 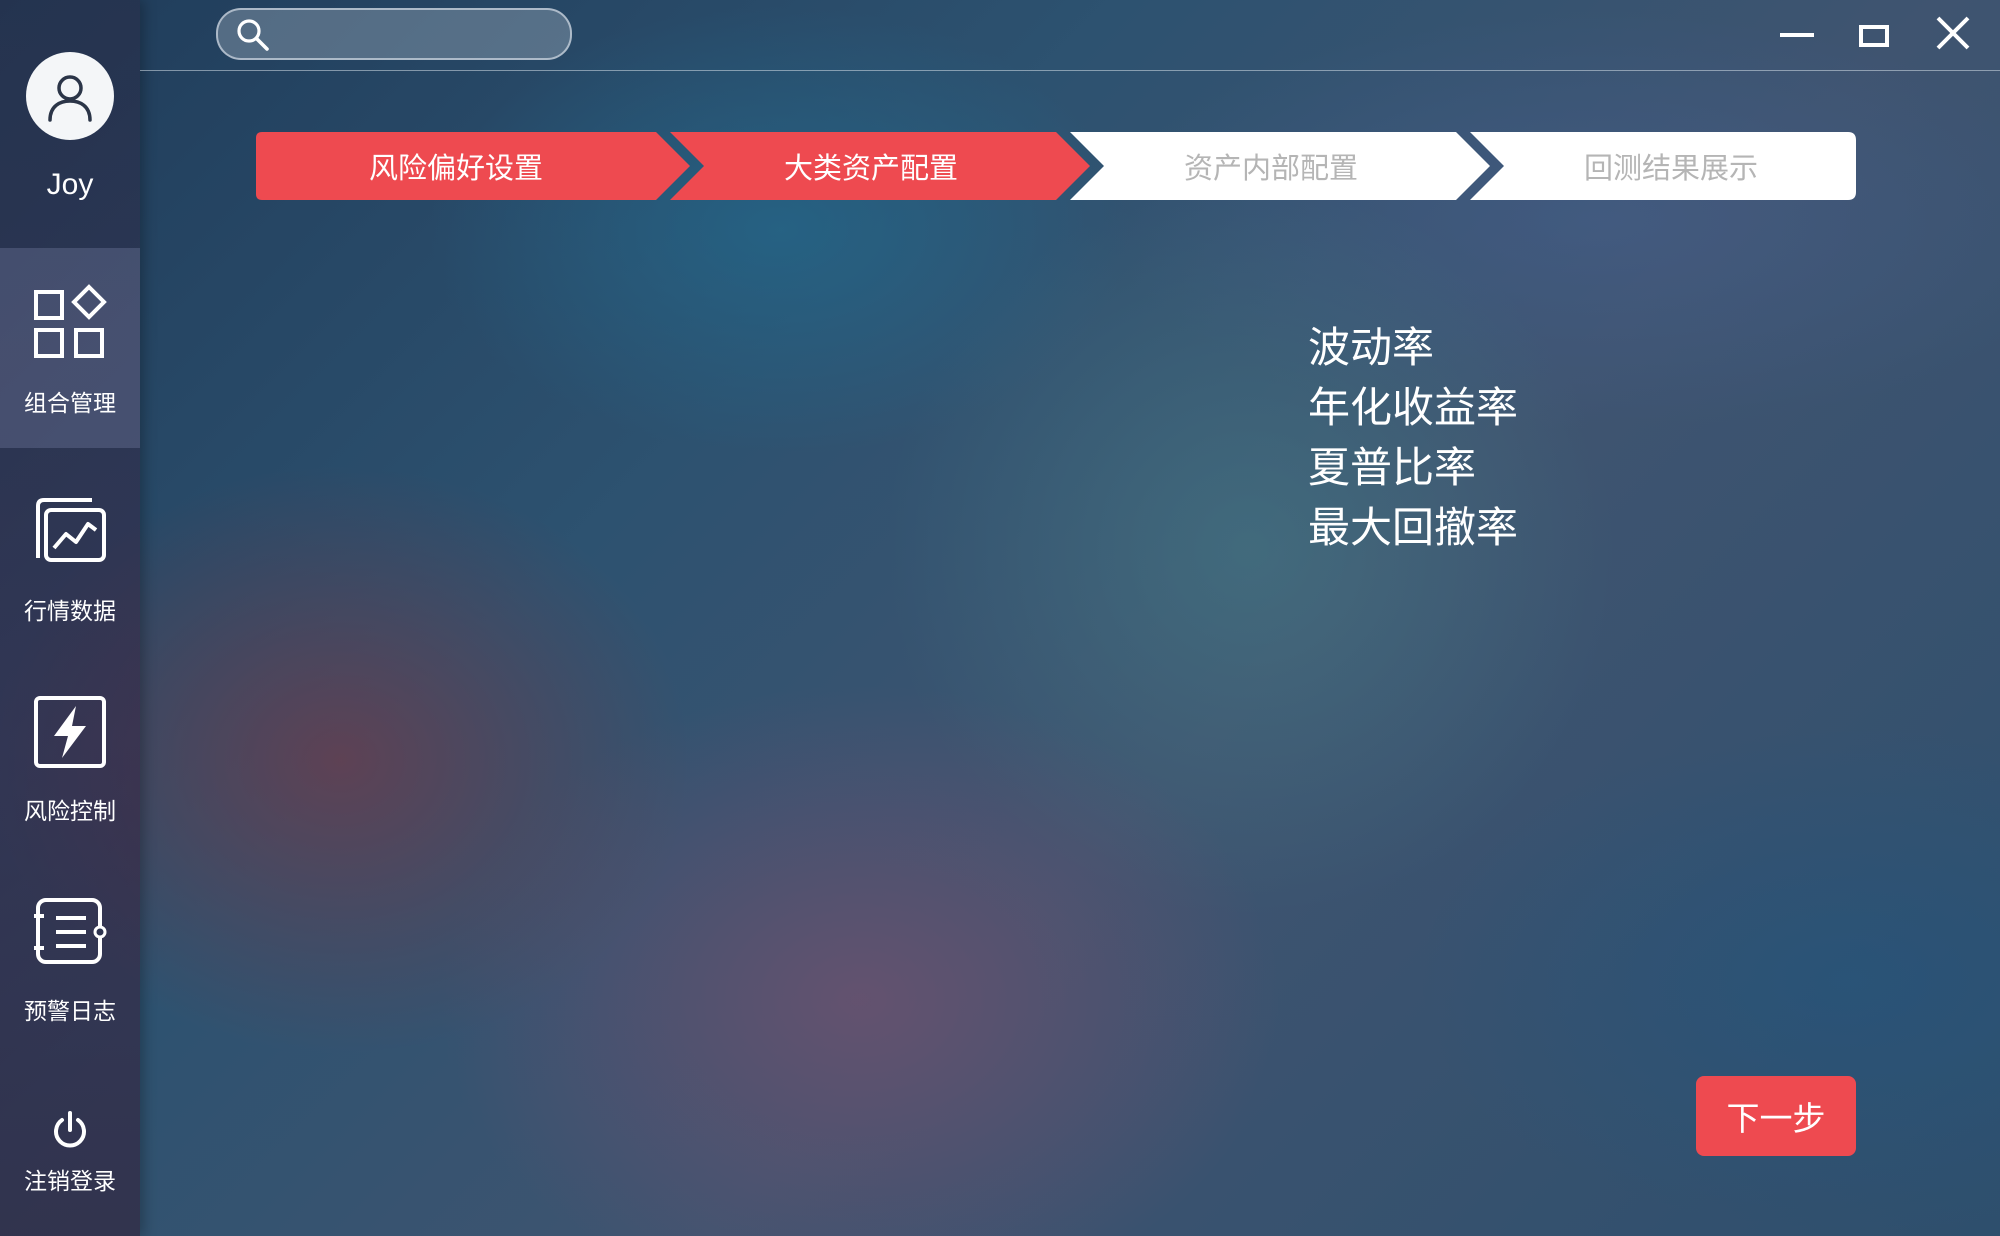 What do you see at coordinates (71, 530) in the screenshot?
I see `market-chart-icon` at bounding box center [71, 530].